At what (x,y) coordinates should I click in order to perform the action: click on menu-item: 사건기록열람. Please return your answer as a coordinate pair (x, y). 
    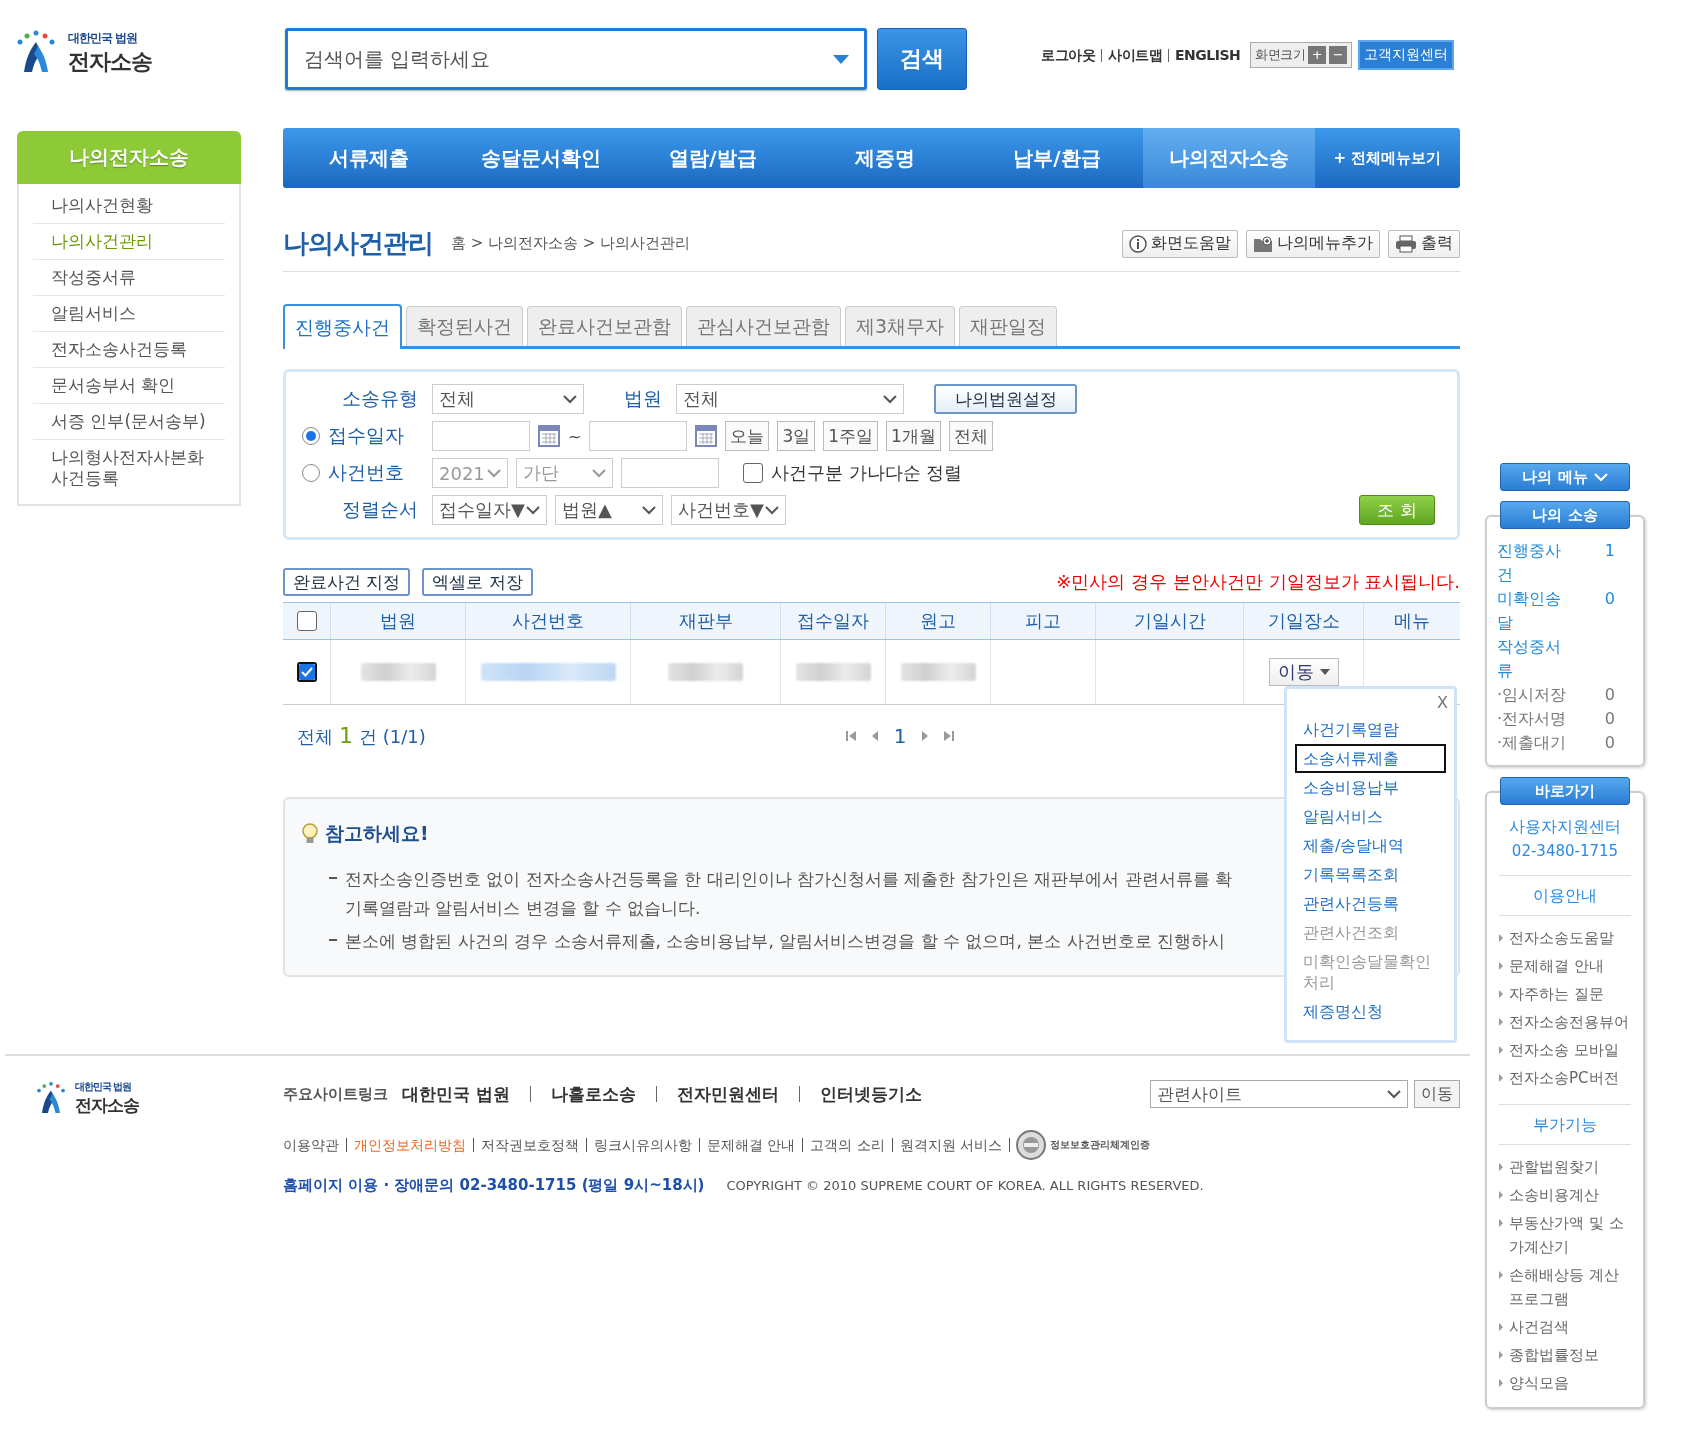
    Looking at the image, I should click on (1370, 729).